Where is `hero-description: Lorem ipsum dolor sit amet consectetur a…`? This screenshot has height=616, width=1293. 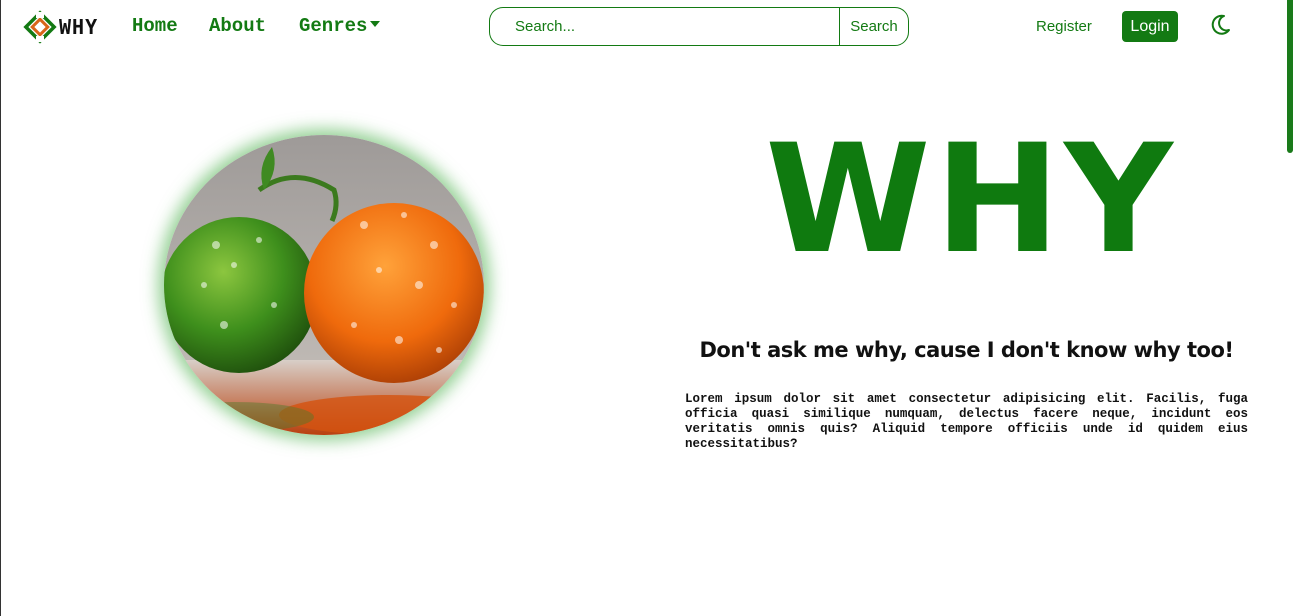 hero-description: Lorem ipsum dolor sit amet consectetur a… is located at coordinates (966, 421).